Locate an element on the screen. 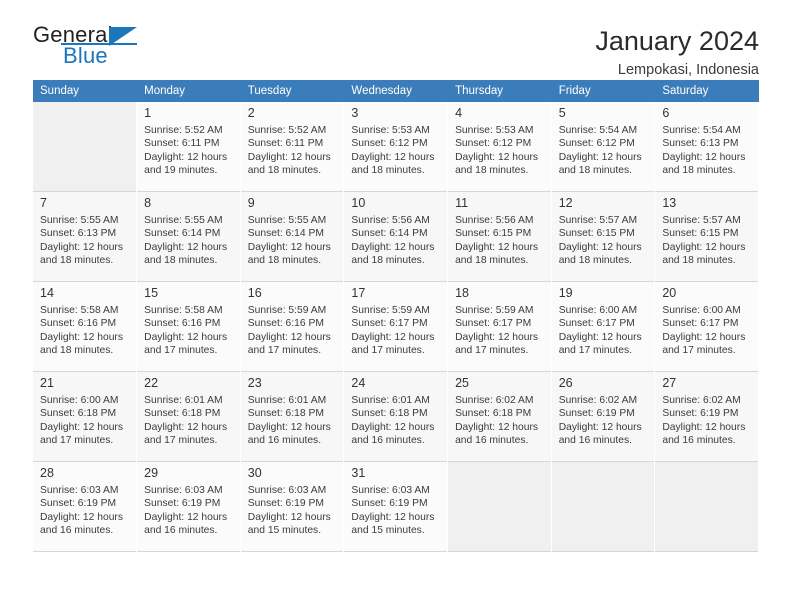 This screenshot has height=612, width=792. day-number: 25 is located at coordinates (462, 383).